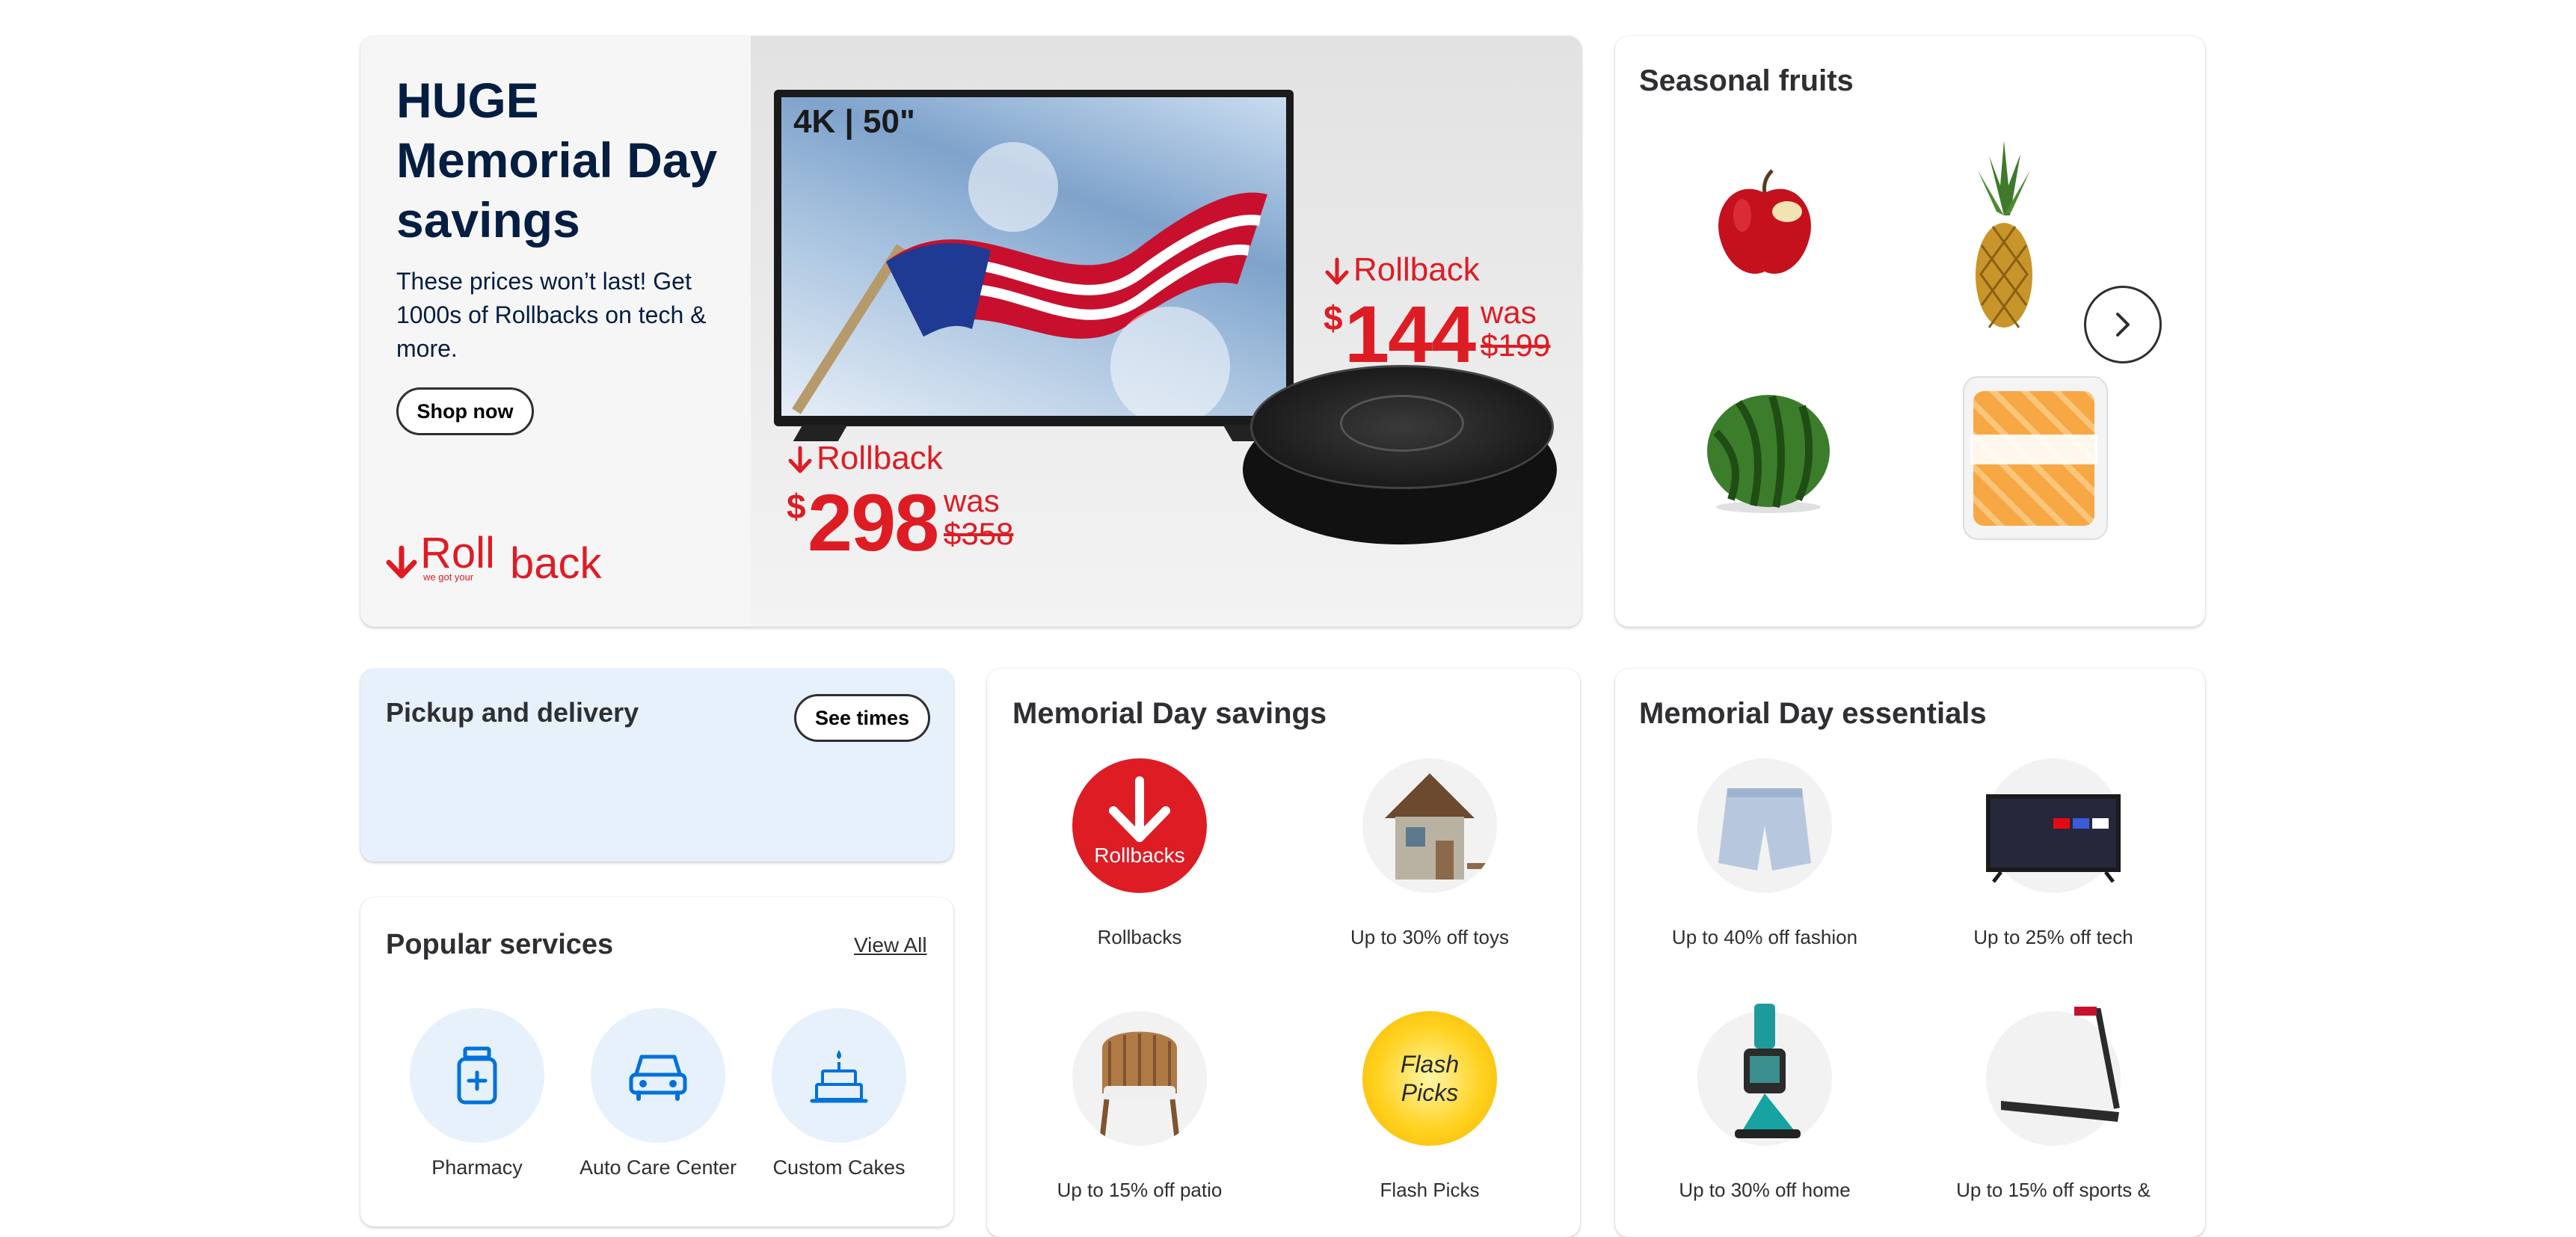  What do you see at coordinates (1910, 331) in the screenshot?
I see `seasonal-fruits-card: Seasonal fruits` at bounding box center [1910, 331].